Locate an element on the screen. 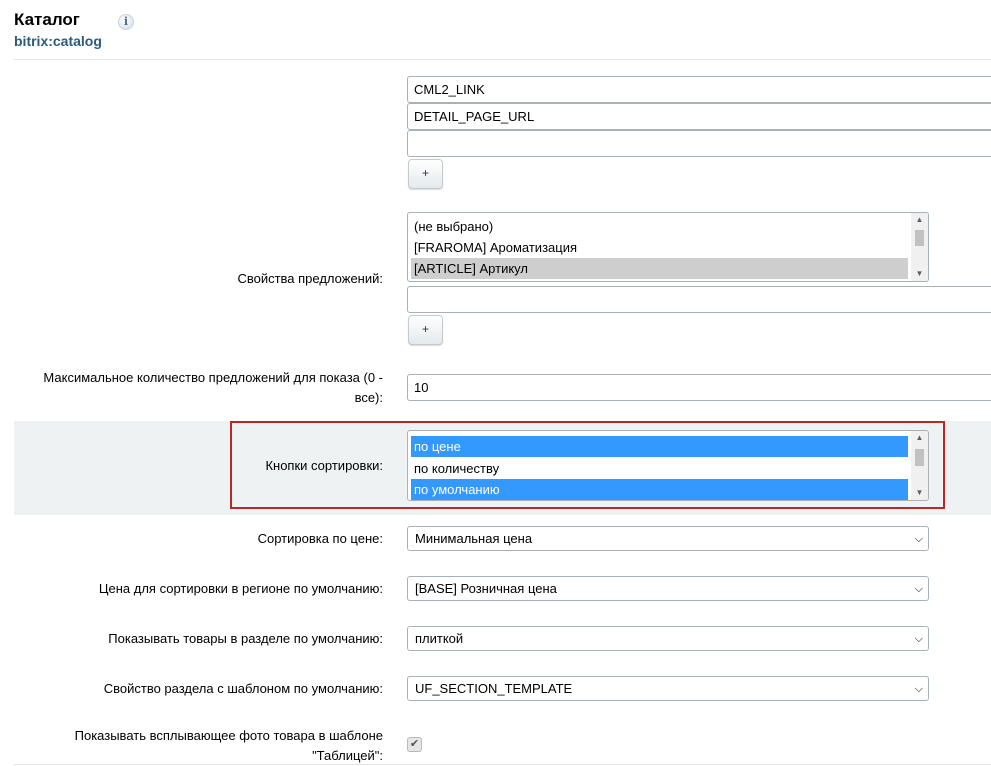 The height and width of the screenshot is (766, 991). highlight-frame is located at coordinates (587, 465).